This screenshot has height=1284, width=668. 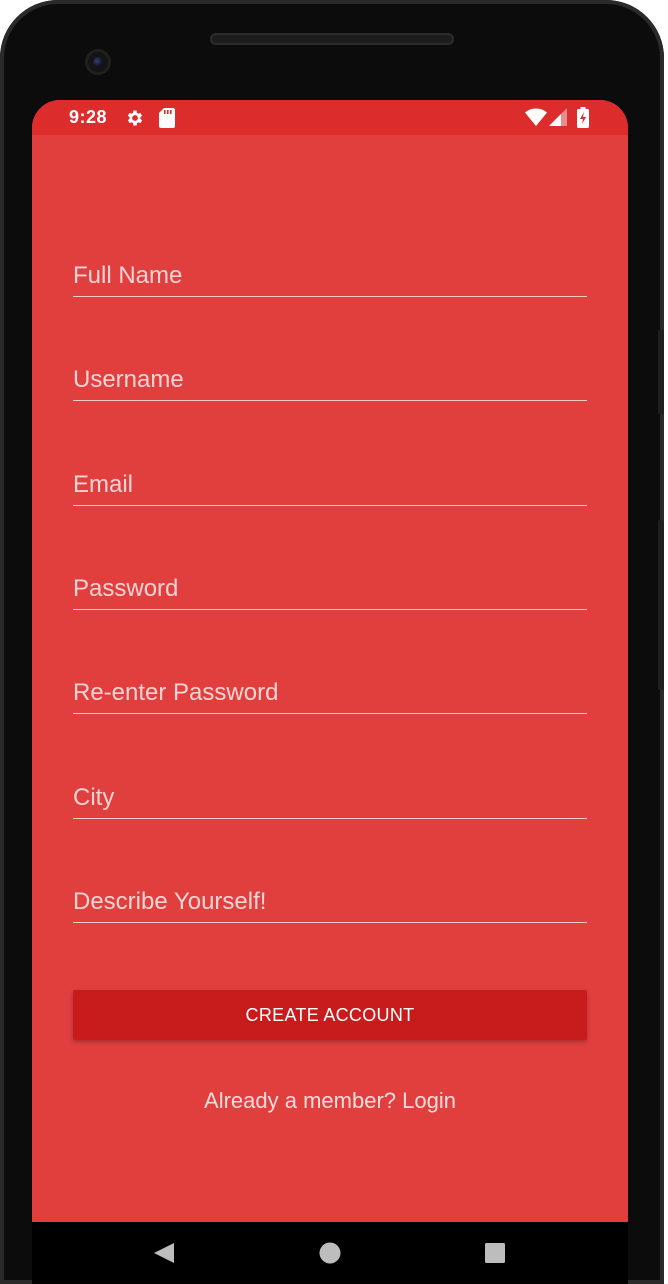 I want to click on volume-buttons, so click(x=661, y=605).